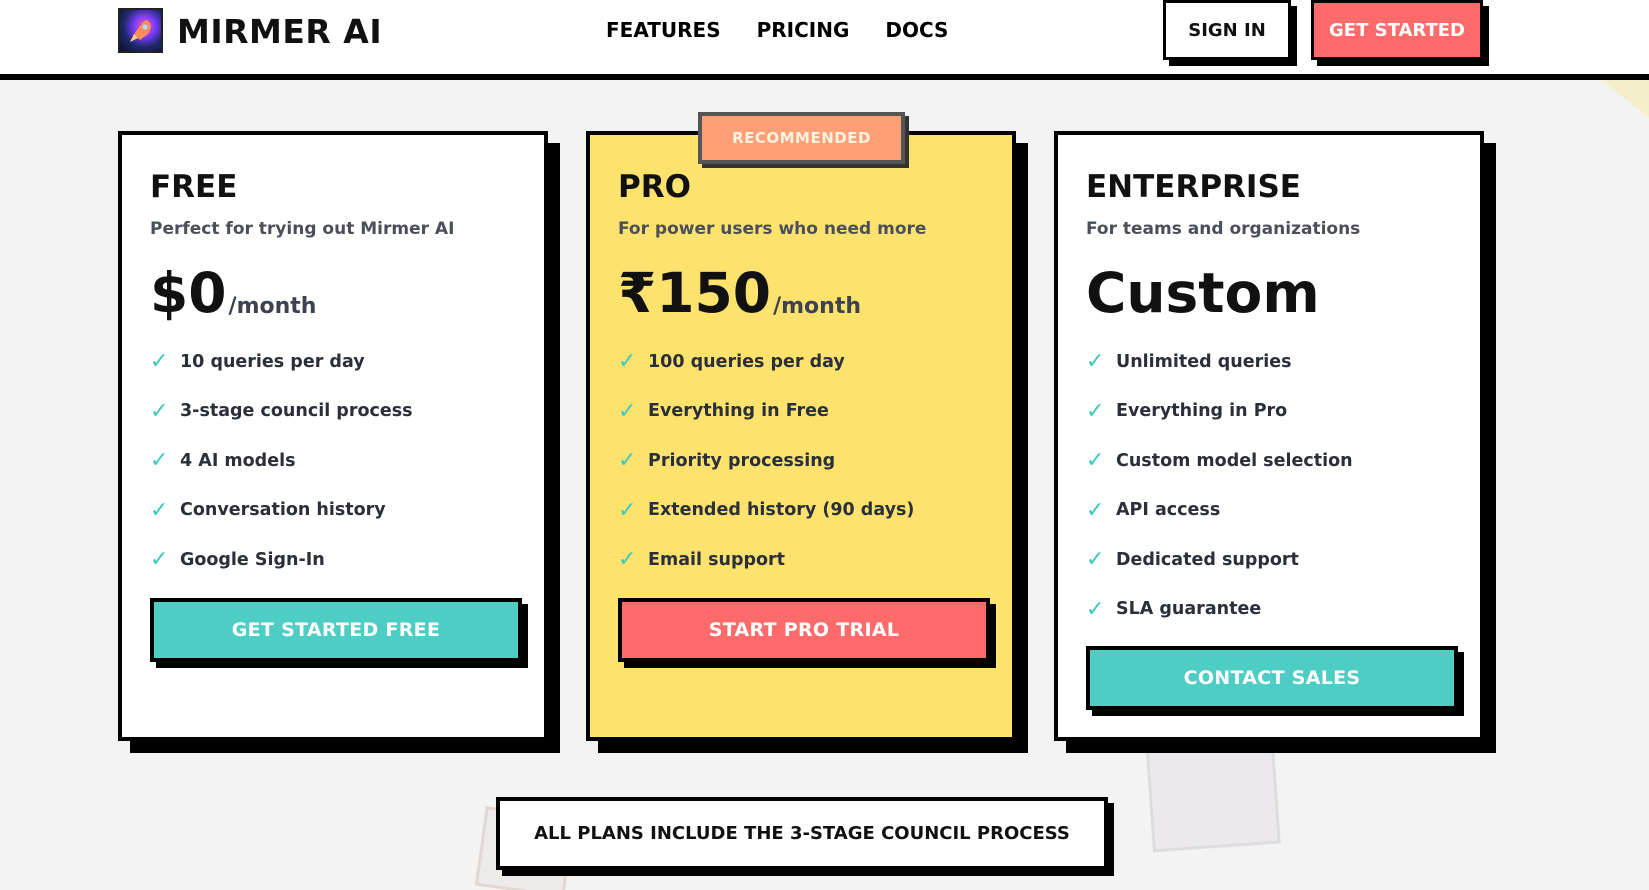  What do you see at coordinates (1624, 98) in the screenshot?
I see `decorative-shape` at bounding box center [1624, 98].